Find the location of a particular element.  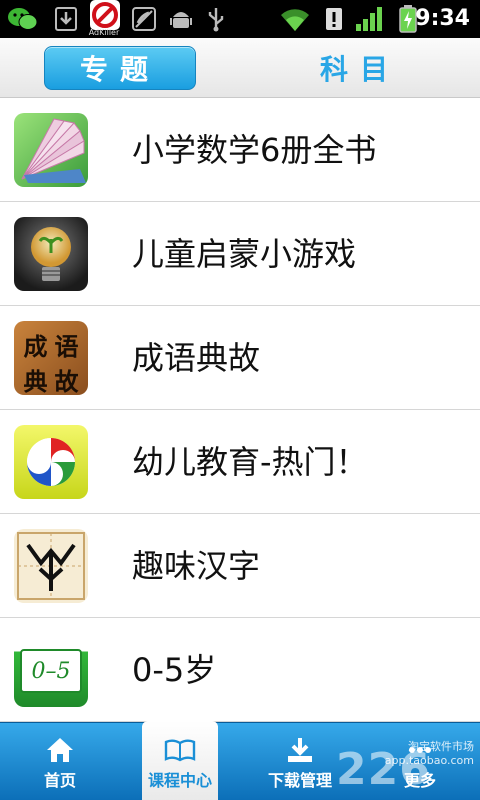

age-0-5-icon: 0–5 is located at coordinates (51, 670).